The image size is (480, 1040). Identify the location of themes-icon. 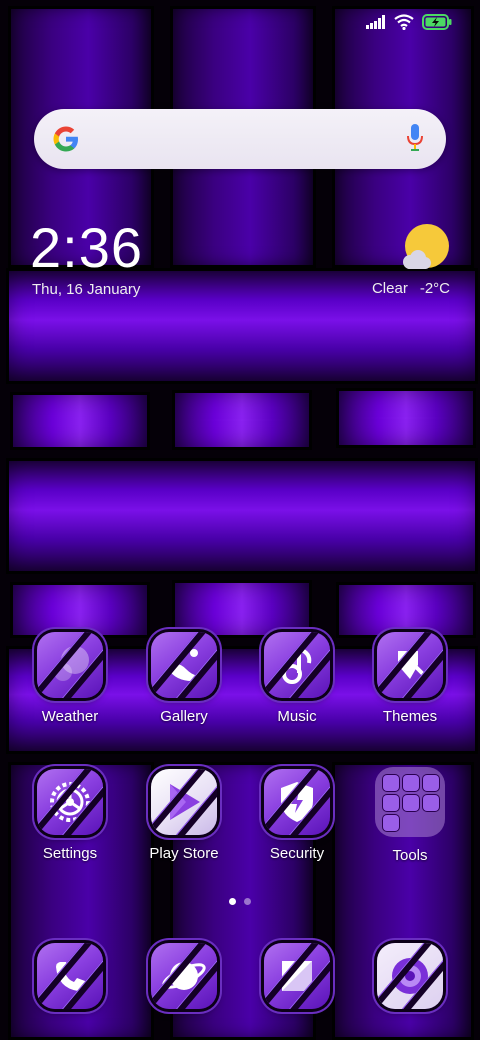
(410, 665).